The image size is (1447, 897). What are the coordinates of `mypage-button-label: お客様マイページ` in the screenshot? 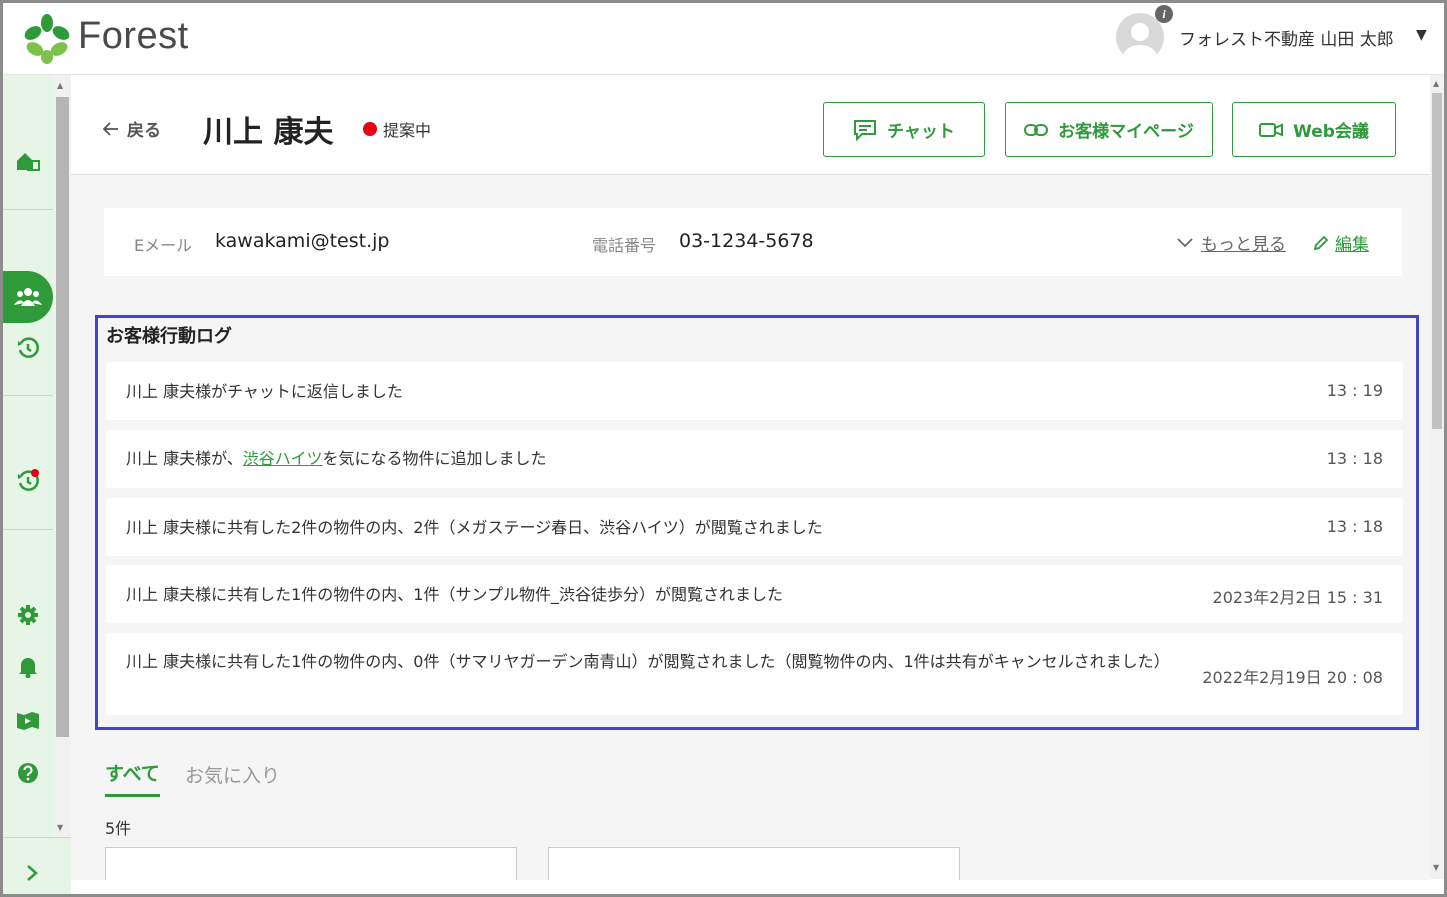 It's located at (1126, 132).